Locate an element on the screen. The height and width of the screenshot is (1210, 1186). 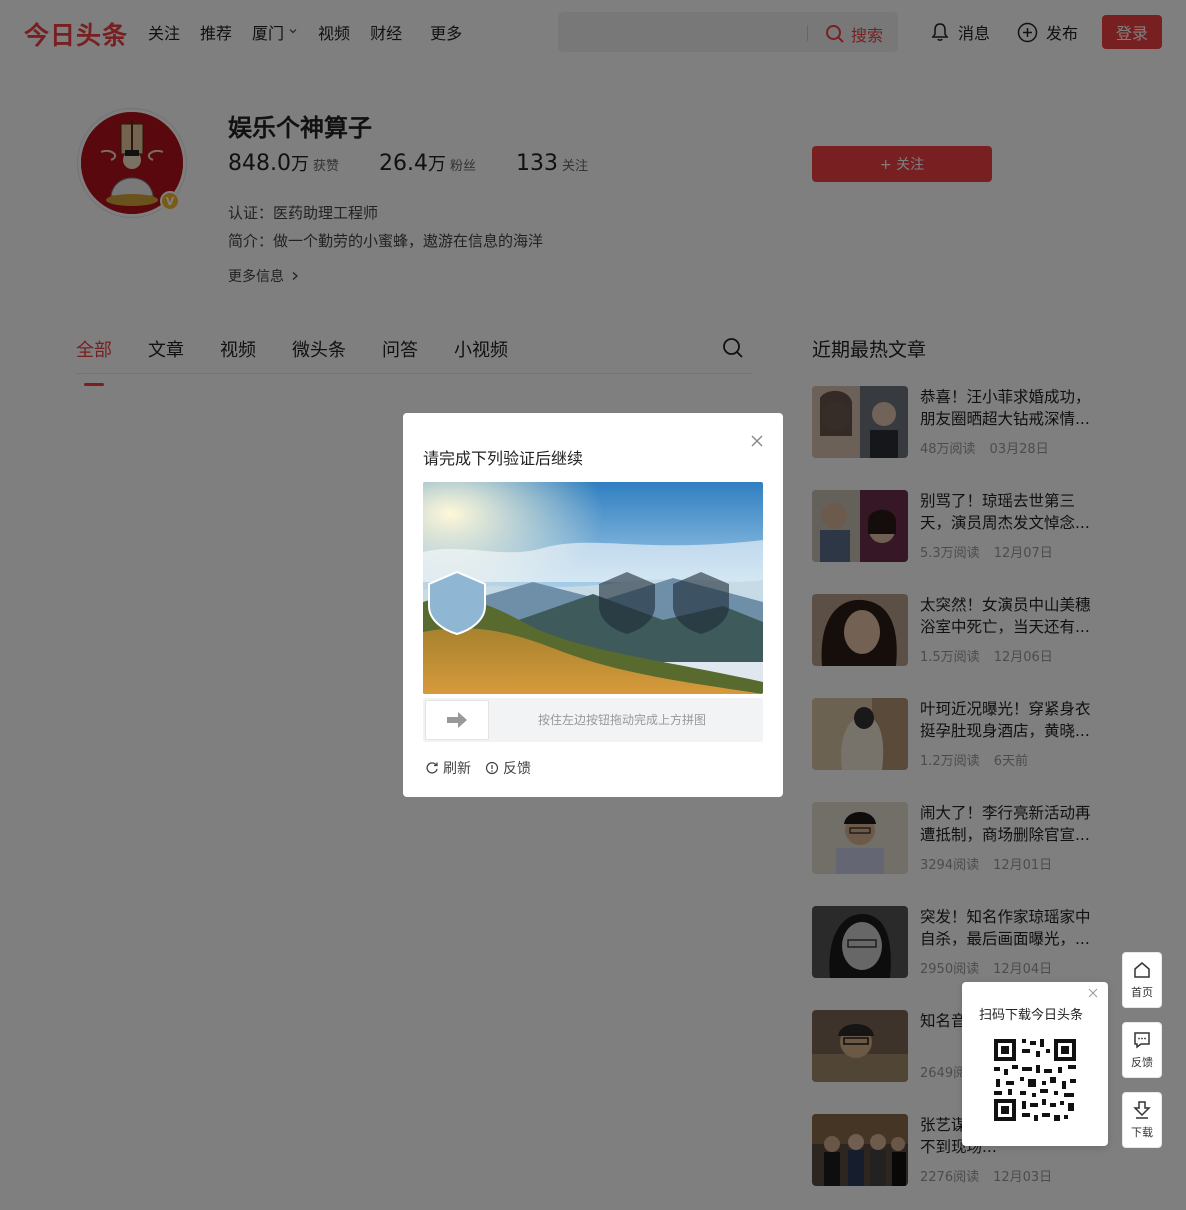
captcha-puzzle-image is located at coordinates (593, 588).